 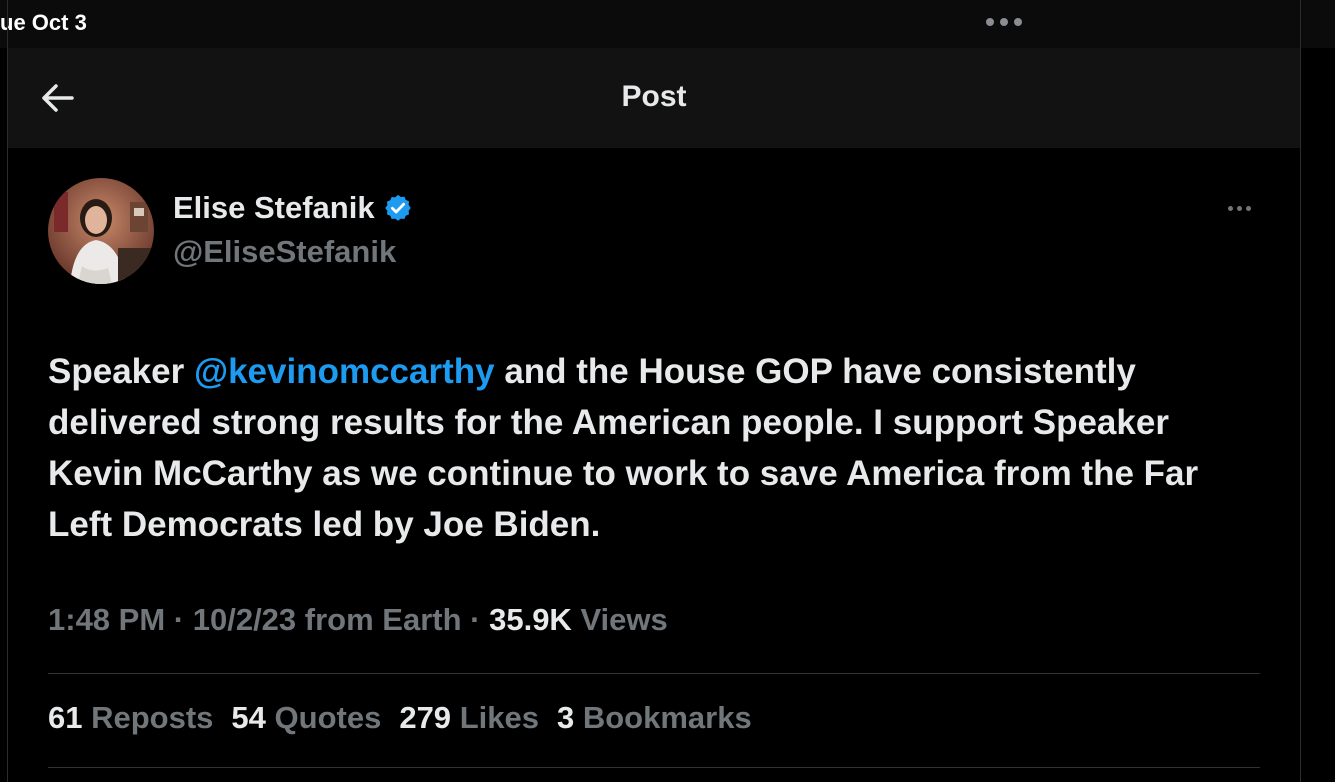 I want to click on author-name-row: Elise Stefanik, so click(x=293, y=208).